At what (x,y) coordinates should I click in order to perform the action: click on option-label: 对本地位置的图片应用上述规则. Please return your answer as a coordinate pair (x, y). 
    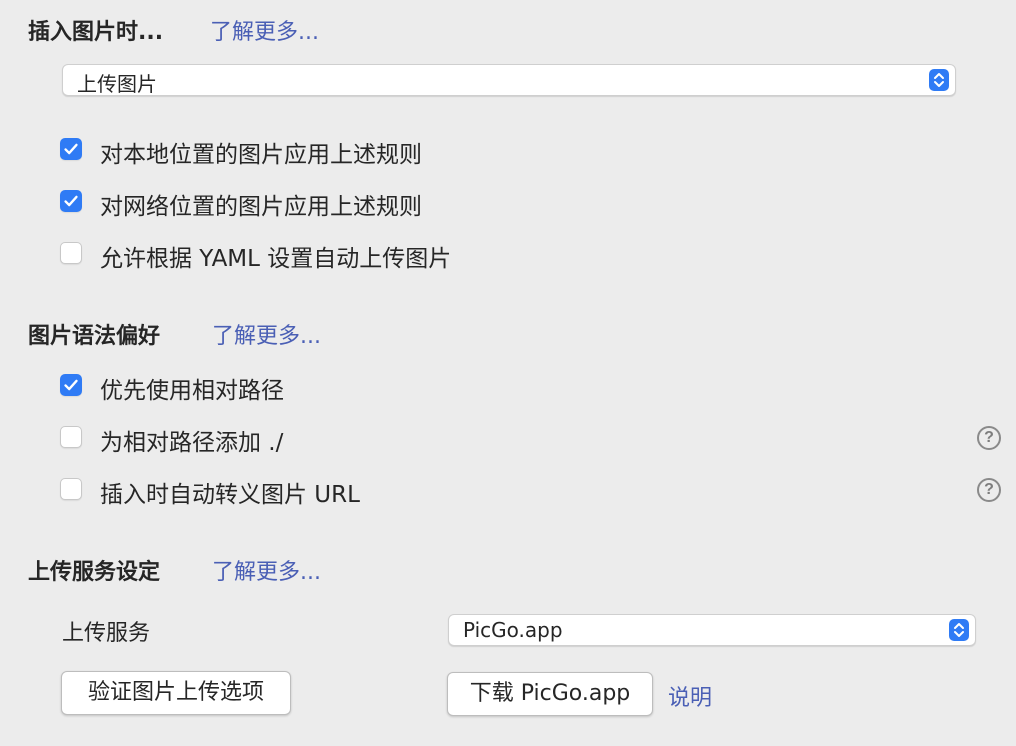
    Looking at the image, I should click on (261, 155).